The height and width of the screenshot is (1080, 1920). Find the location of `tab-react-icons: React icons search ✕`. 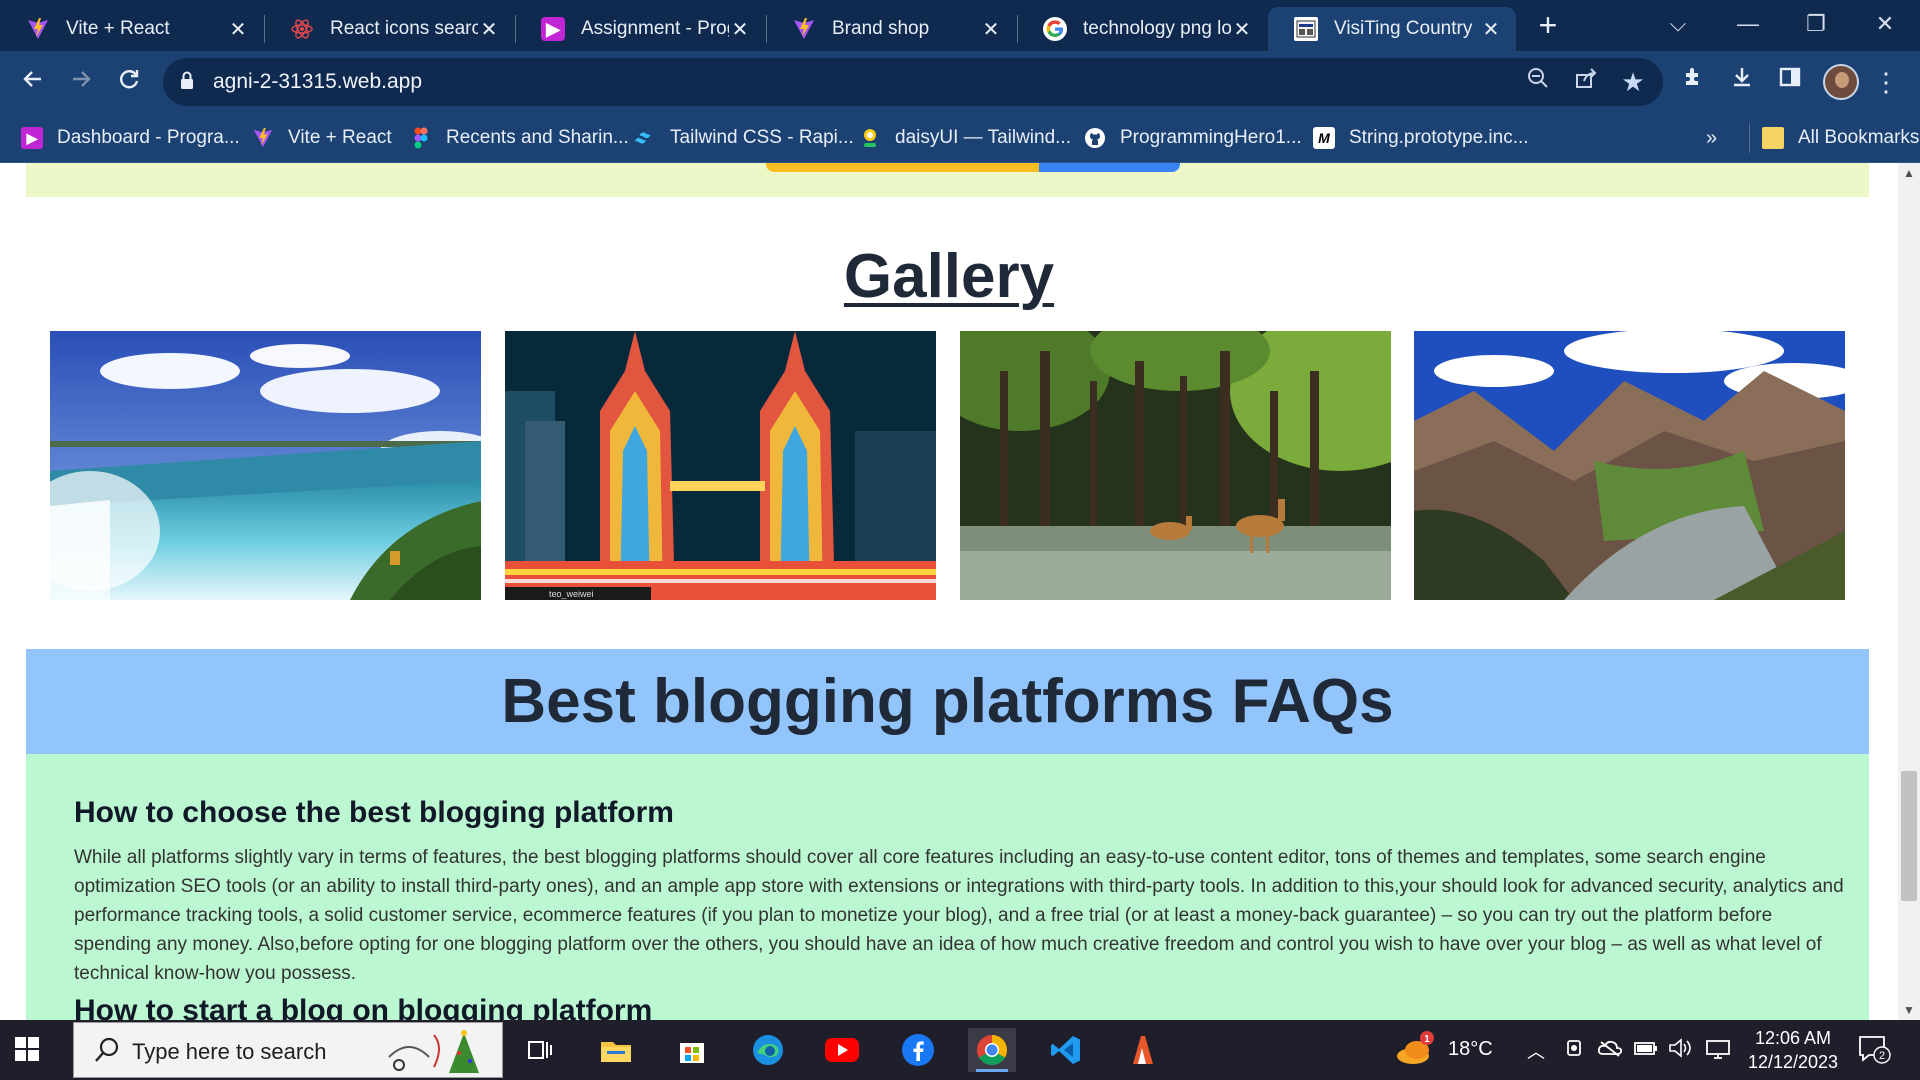

tab-react-icons: React icons search ✕ is located at coordinates (389, 29).